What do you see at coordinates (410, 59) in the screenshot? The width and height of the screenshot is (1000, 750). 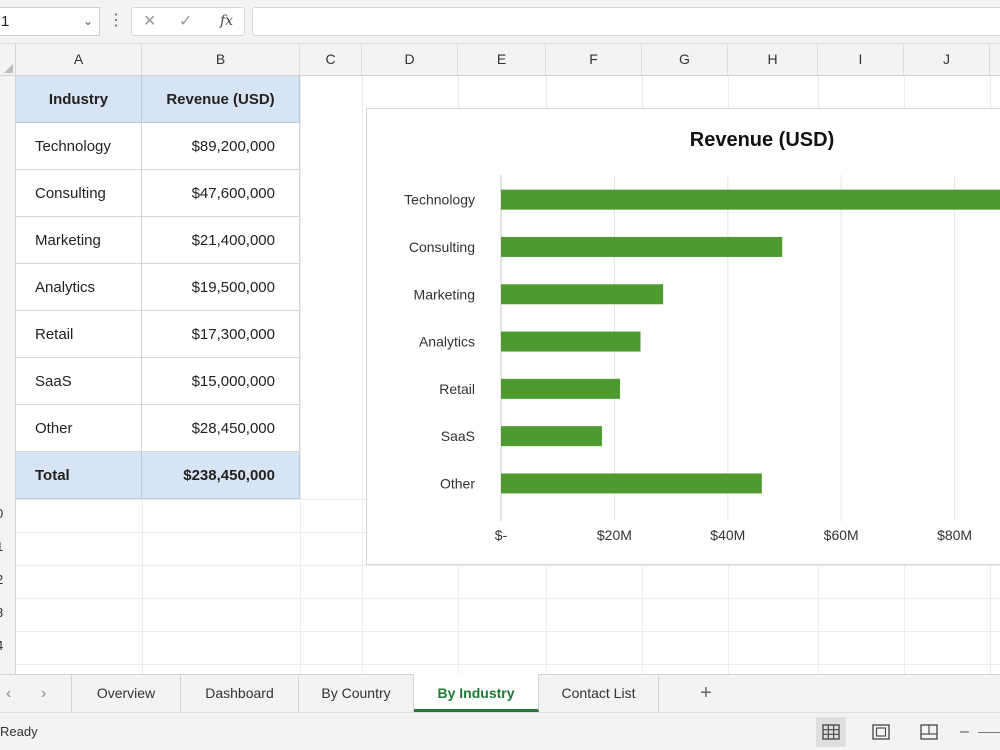 I see `column-header-d: D` at bounding box center [410, 59].